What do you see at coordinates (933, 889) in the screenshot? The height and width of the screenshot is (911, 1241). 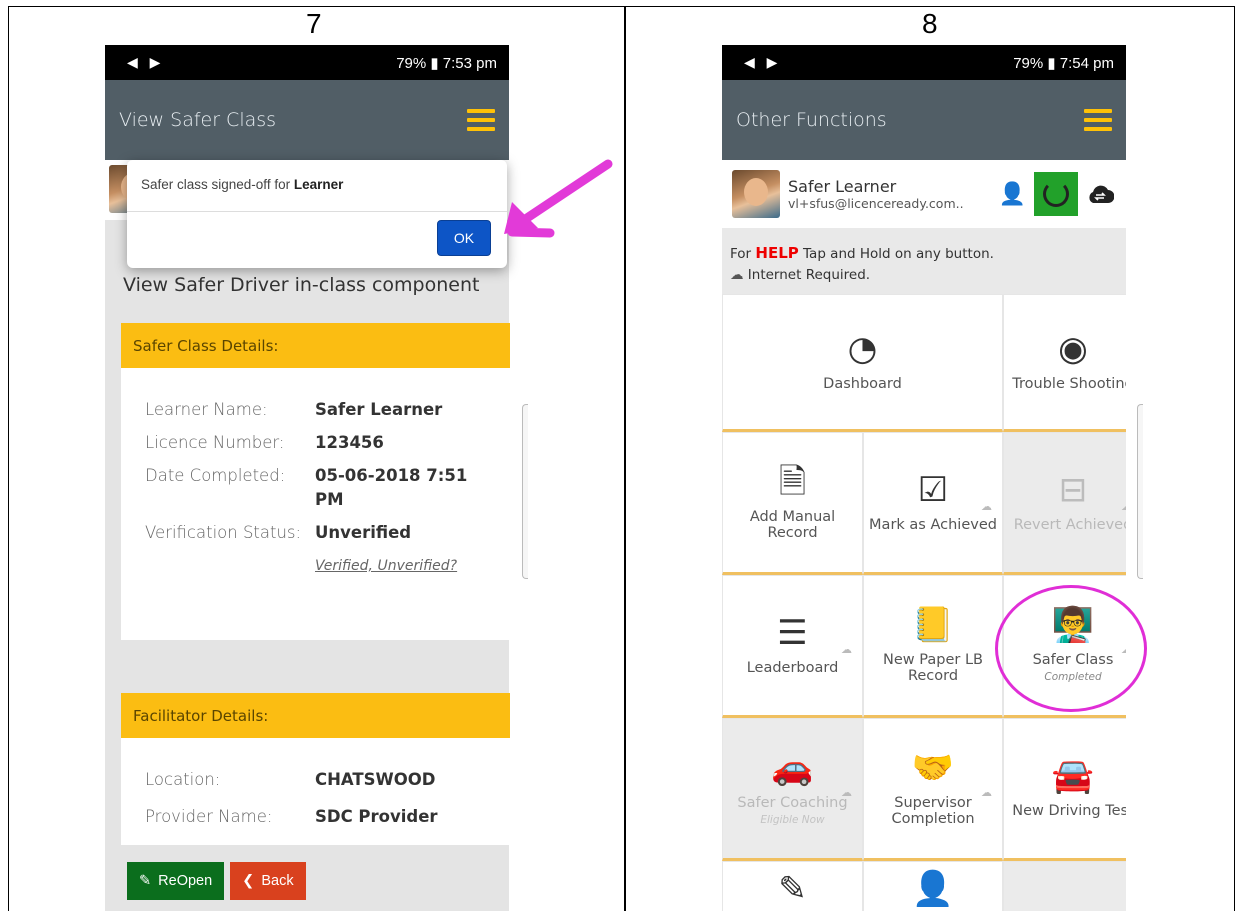 I see `person-icon: 👤` at bounding box center [933, 889].